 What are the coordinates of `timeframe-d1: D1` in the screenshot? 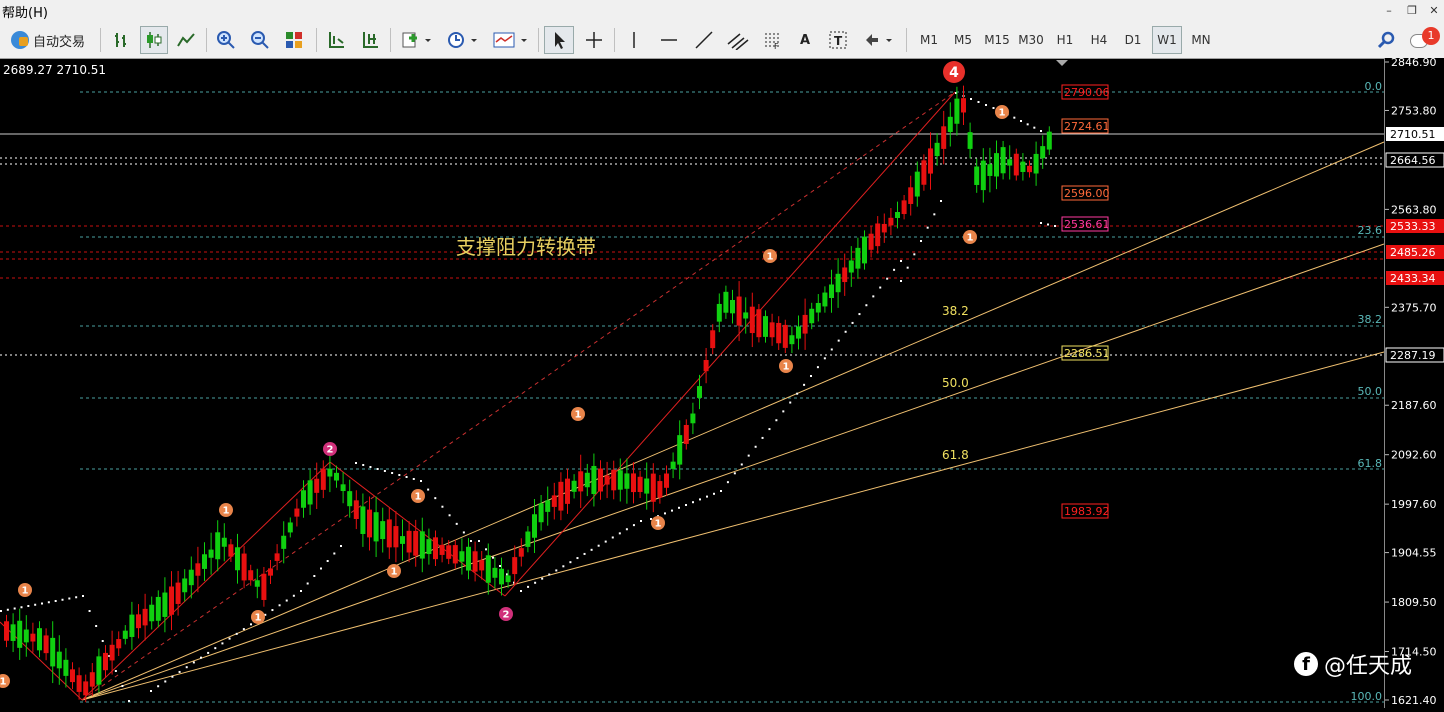 It's located at (1133, 40).